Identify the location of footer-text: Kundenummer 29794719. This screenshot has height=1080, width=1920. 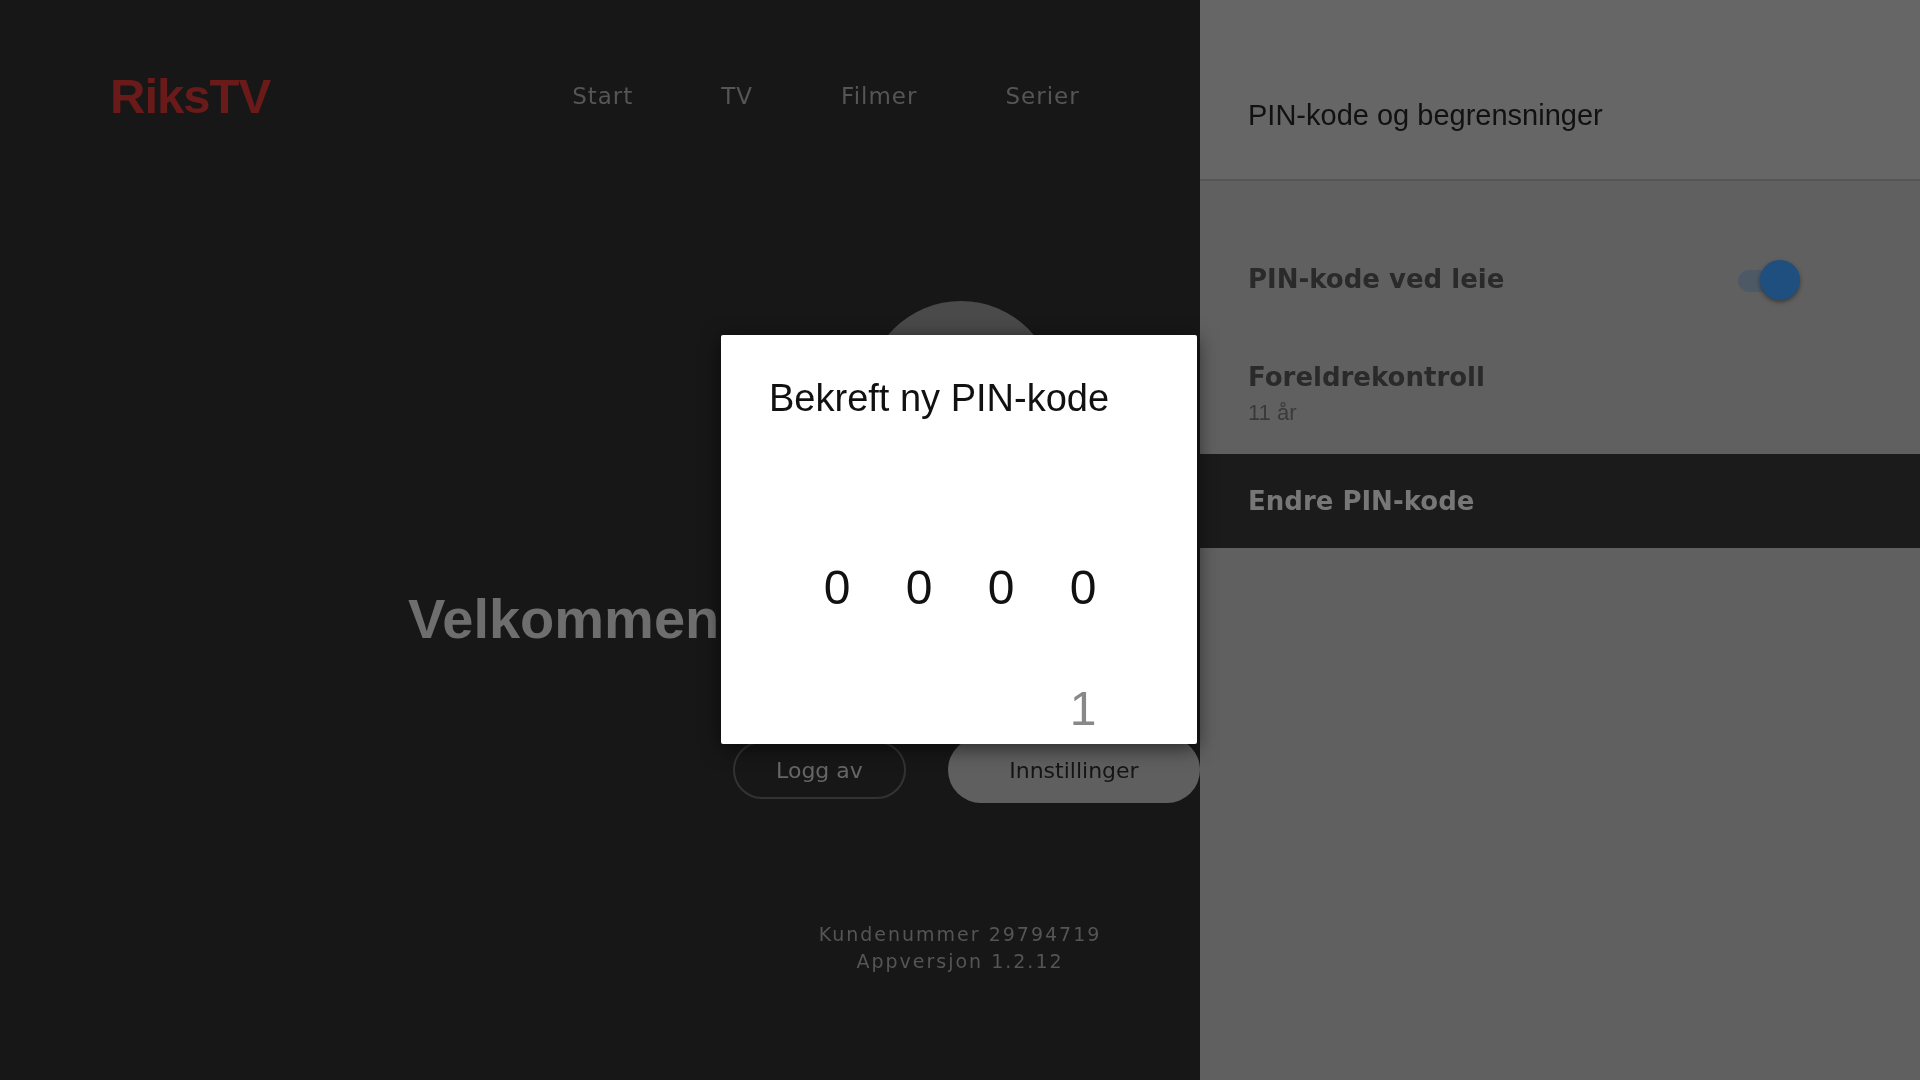
(960, 934).